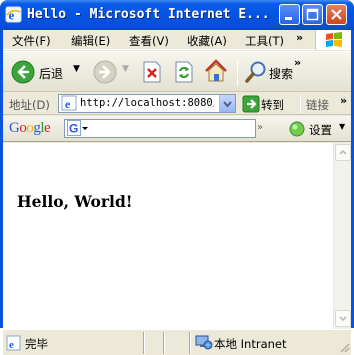 The image size is (354, 355). Describe the element at coordinates (260, 127) in the screenshot. I see `google-more-chevron: »` at that location.